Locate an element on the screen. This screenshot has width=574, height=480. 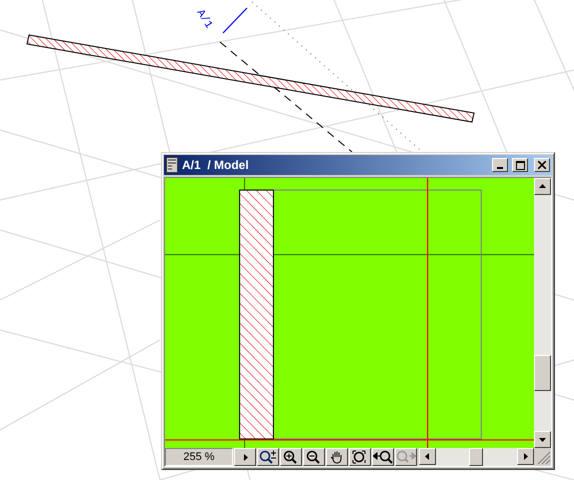
section-marker-line is located at coordinates (235, 21).